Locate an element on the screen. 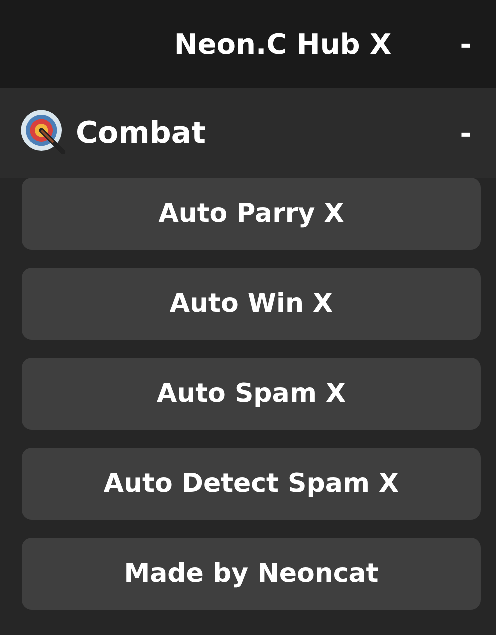 This screenshot has width=496, height=635. toggle-button: Auto Detect Spam X is located at coordinates (251, 484).